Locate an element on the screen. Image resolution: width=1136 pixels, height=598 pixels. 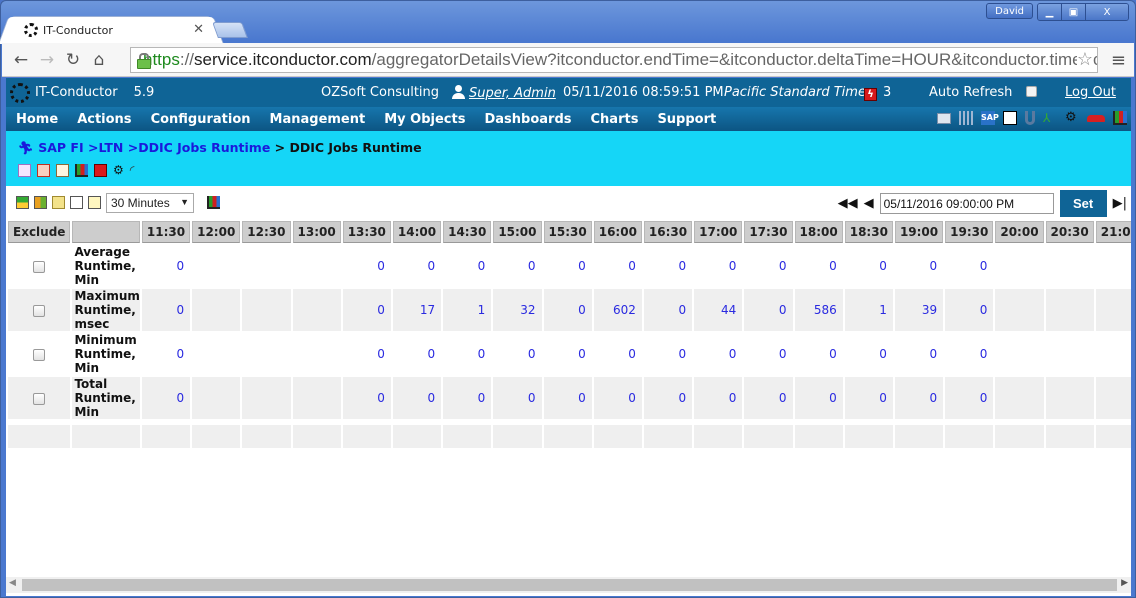
interval-select: 30 Minutes ▼ is located at coordinates (150, 202).